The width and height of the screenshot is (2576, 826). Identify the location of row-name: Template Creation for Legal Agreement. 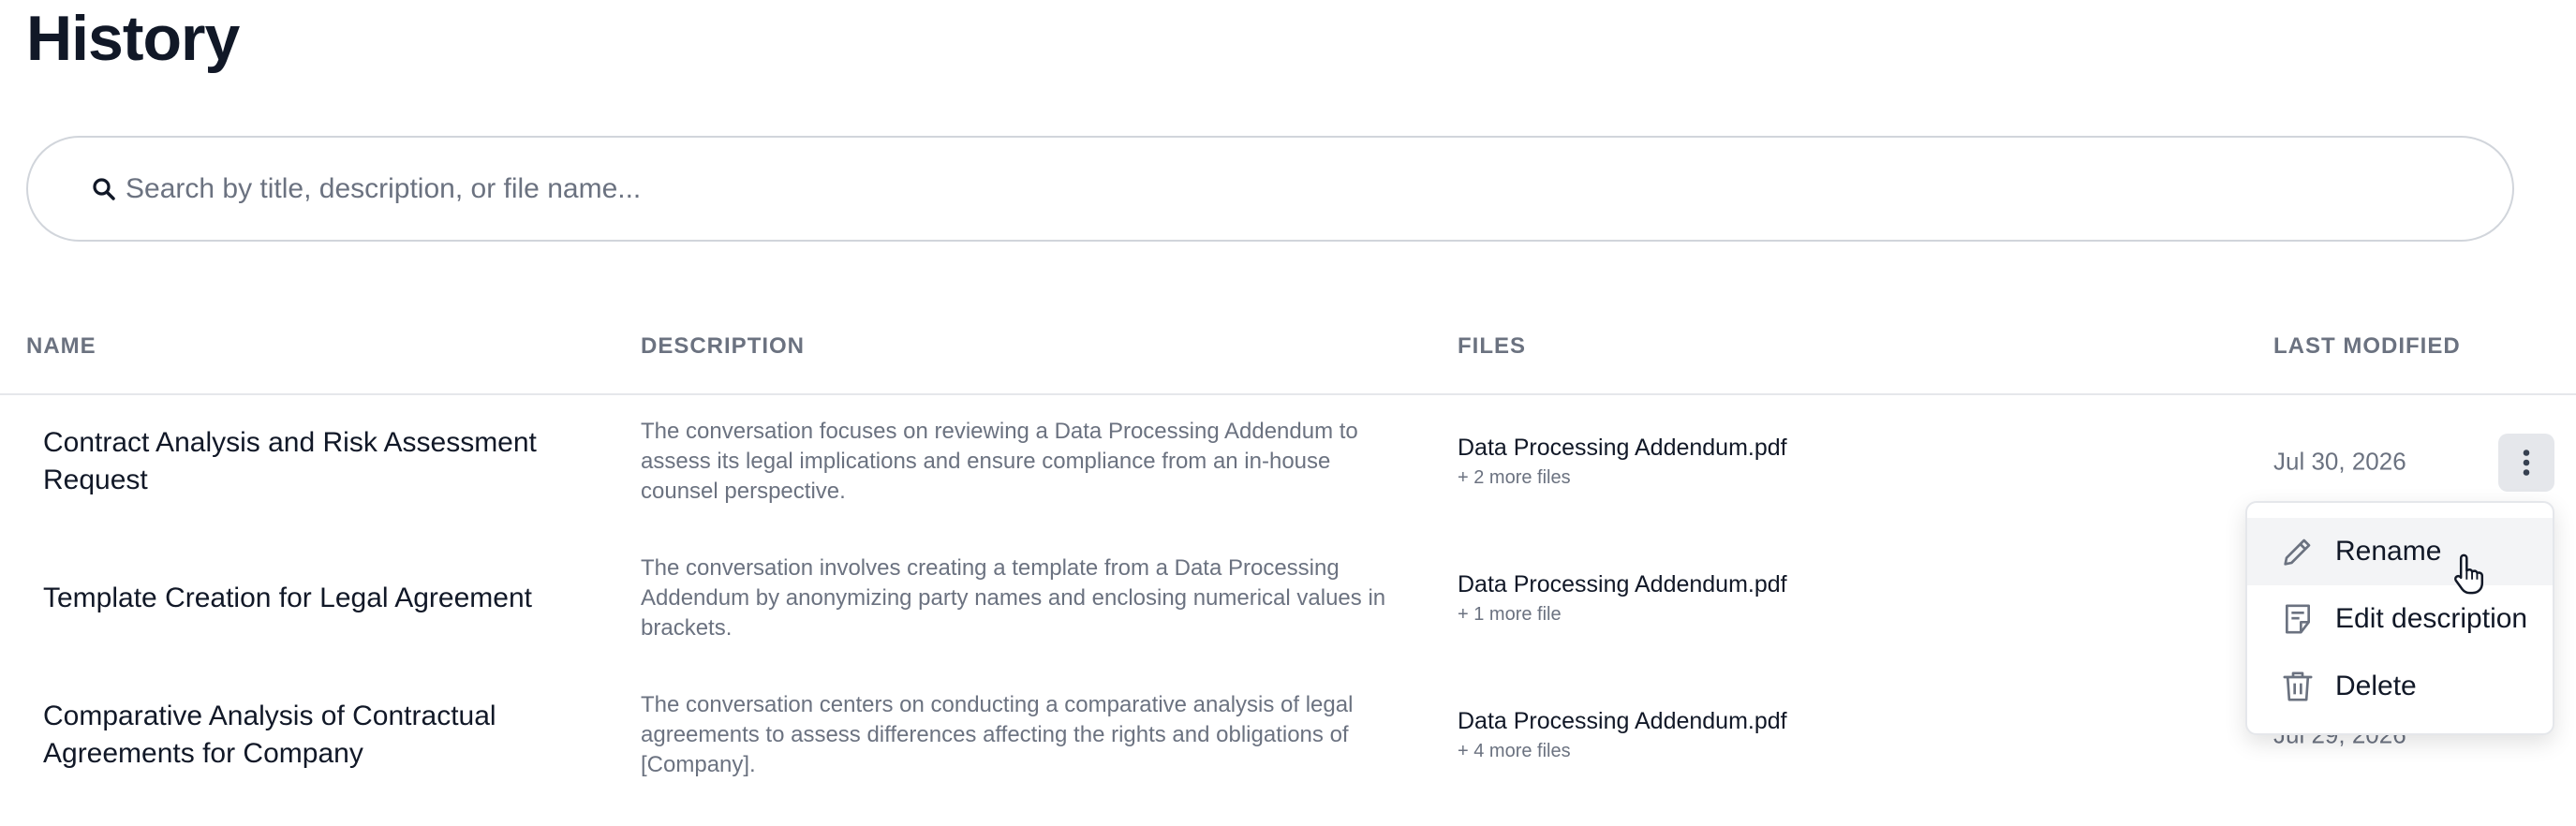
(306, 599).